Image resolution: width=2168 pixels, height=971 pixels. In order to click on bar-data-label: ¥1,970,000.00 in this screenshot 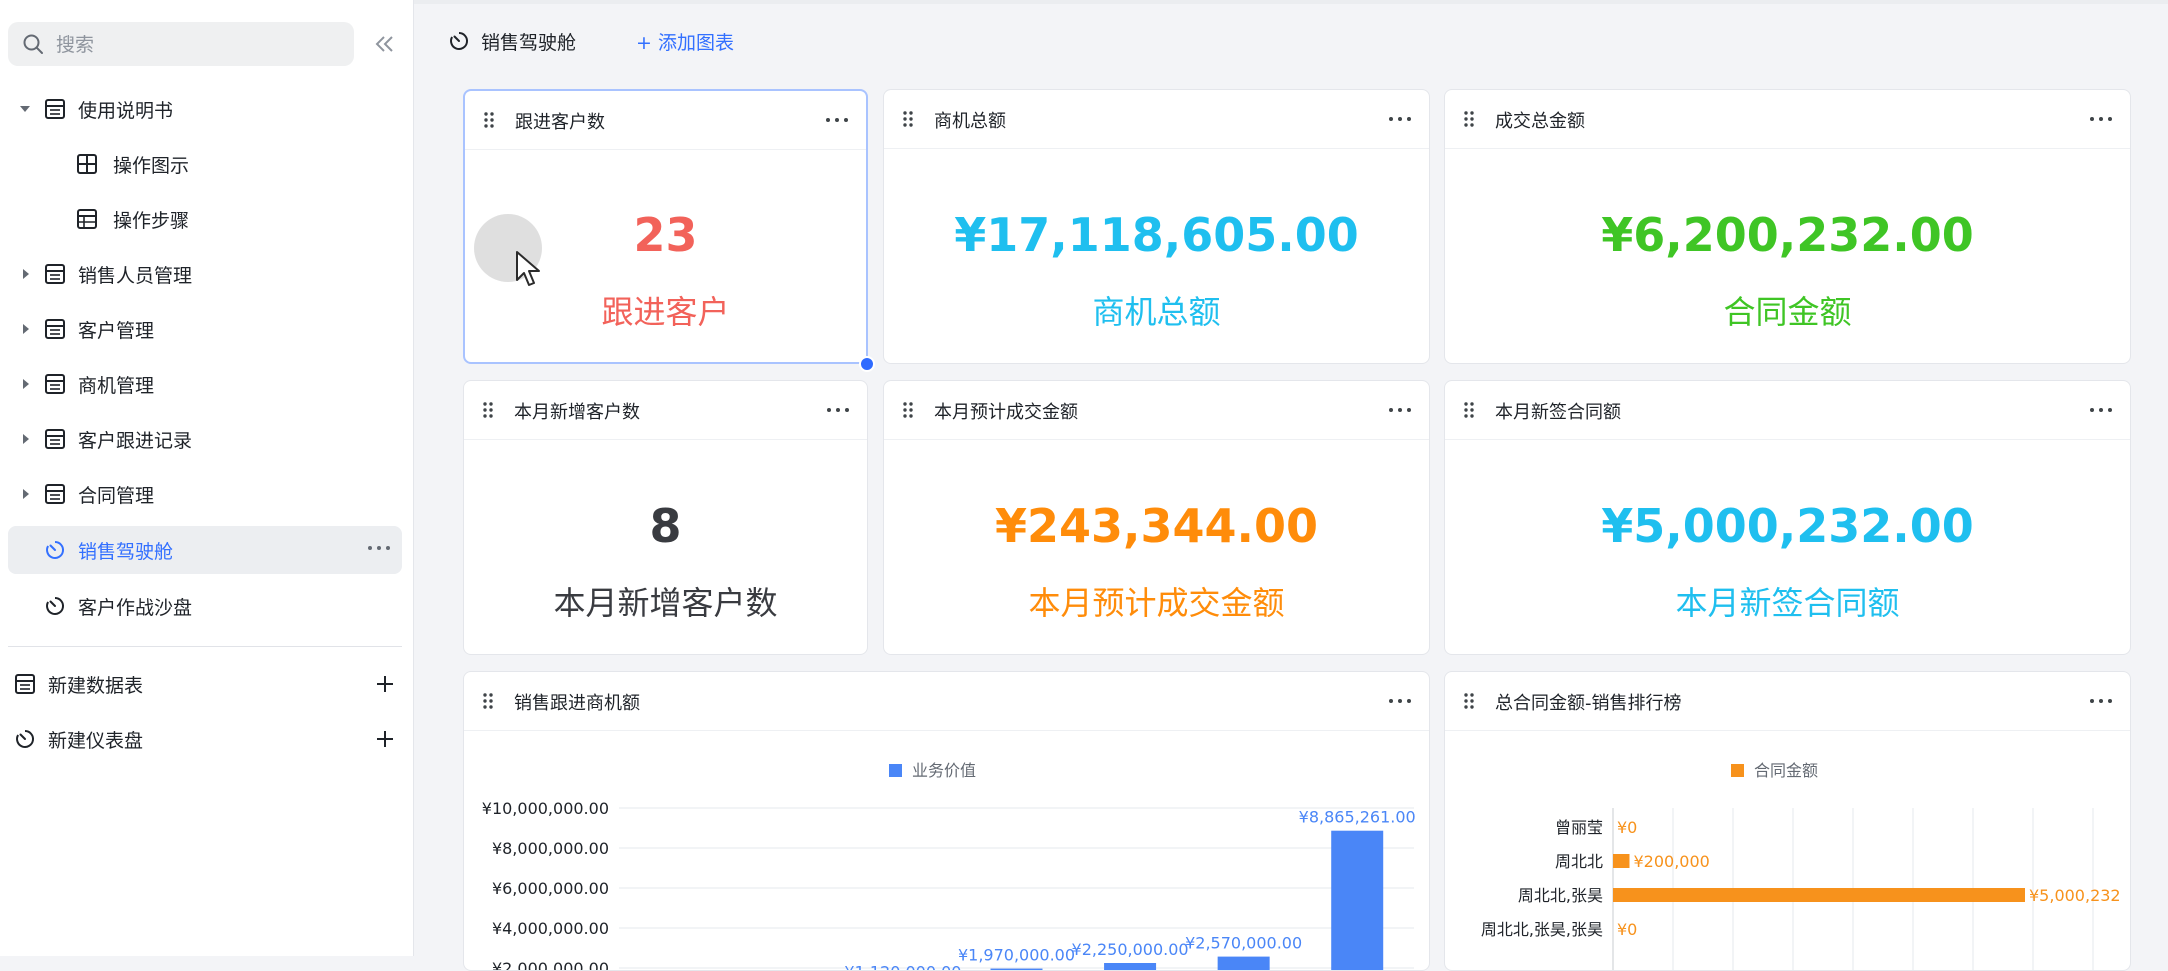, I will do `click(1016, 955)`.